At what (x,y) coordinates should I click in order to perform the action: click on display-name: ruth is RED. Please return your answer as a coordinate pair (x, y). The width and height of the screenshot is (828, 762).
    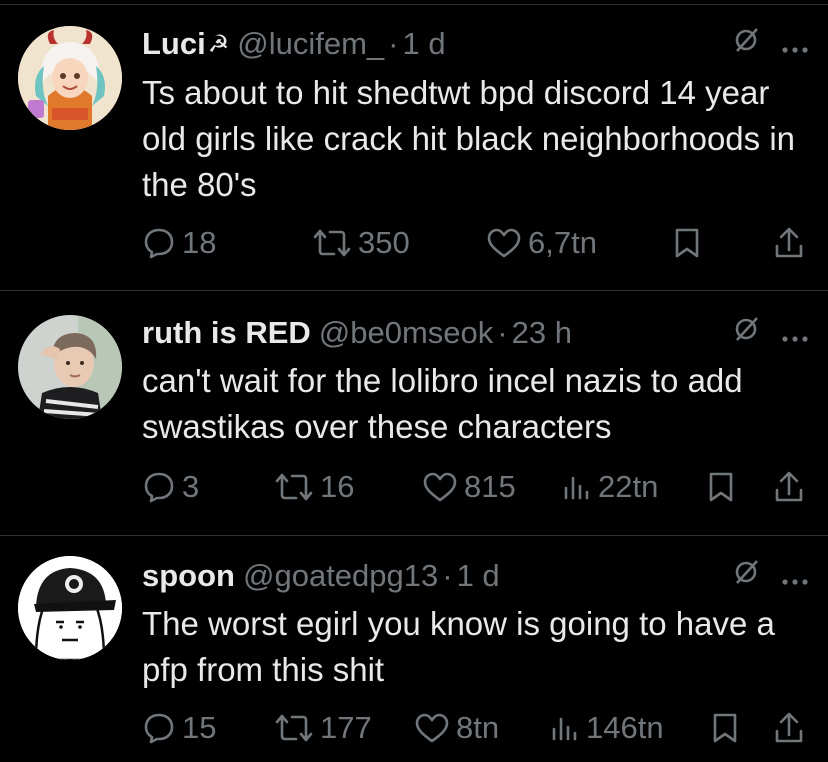
    Looking at the image, I should click on (226, 333).